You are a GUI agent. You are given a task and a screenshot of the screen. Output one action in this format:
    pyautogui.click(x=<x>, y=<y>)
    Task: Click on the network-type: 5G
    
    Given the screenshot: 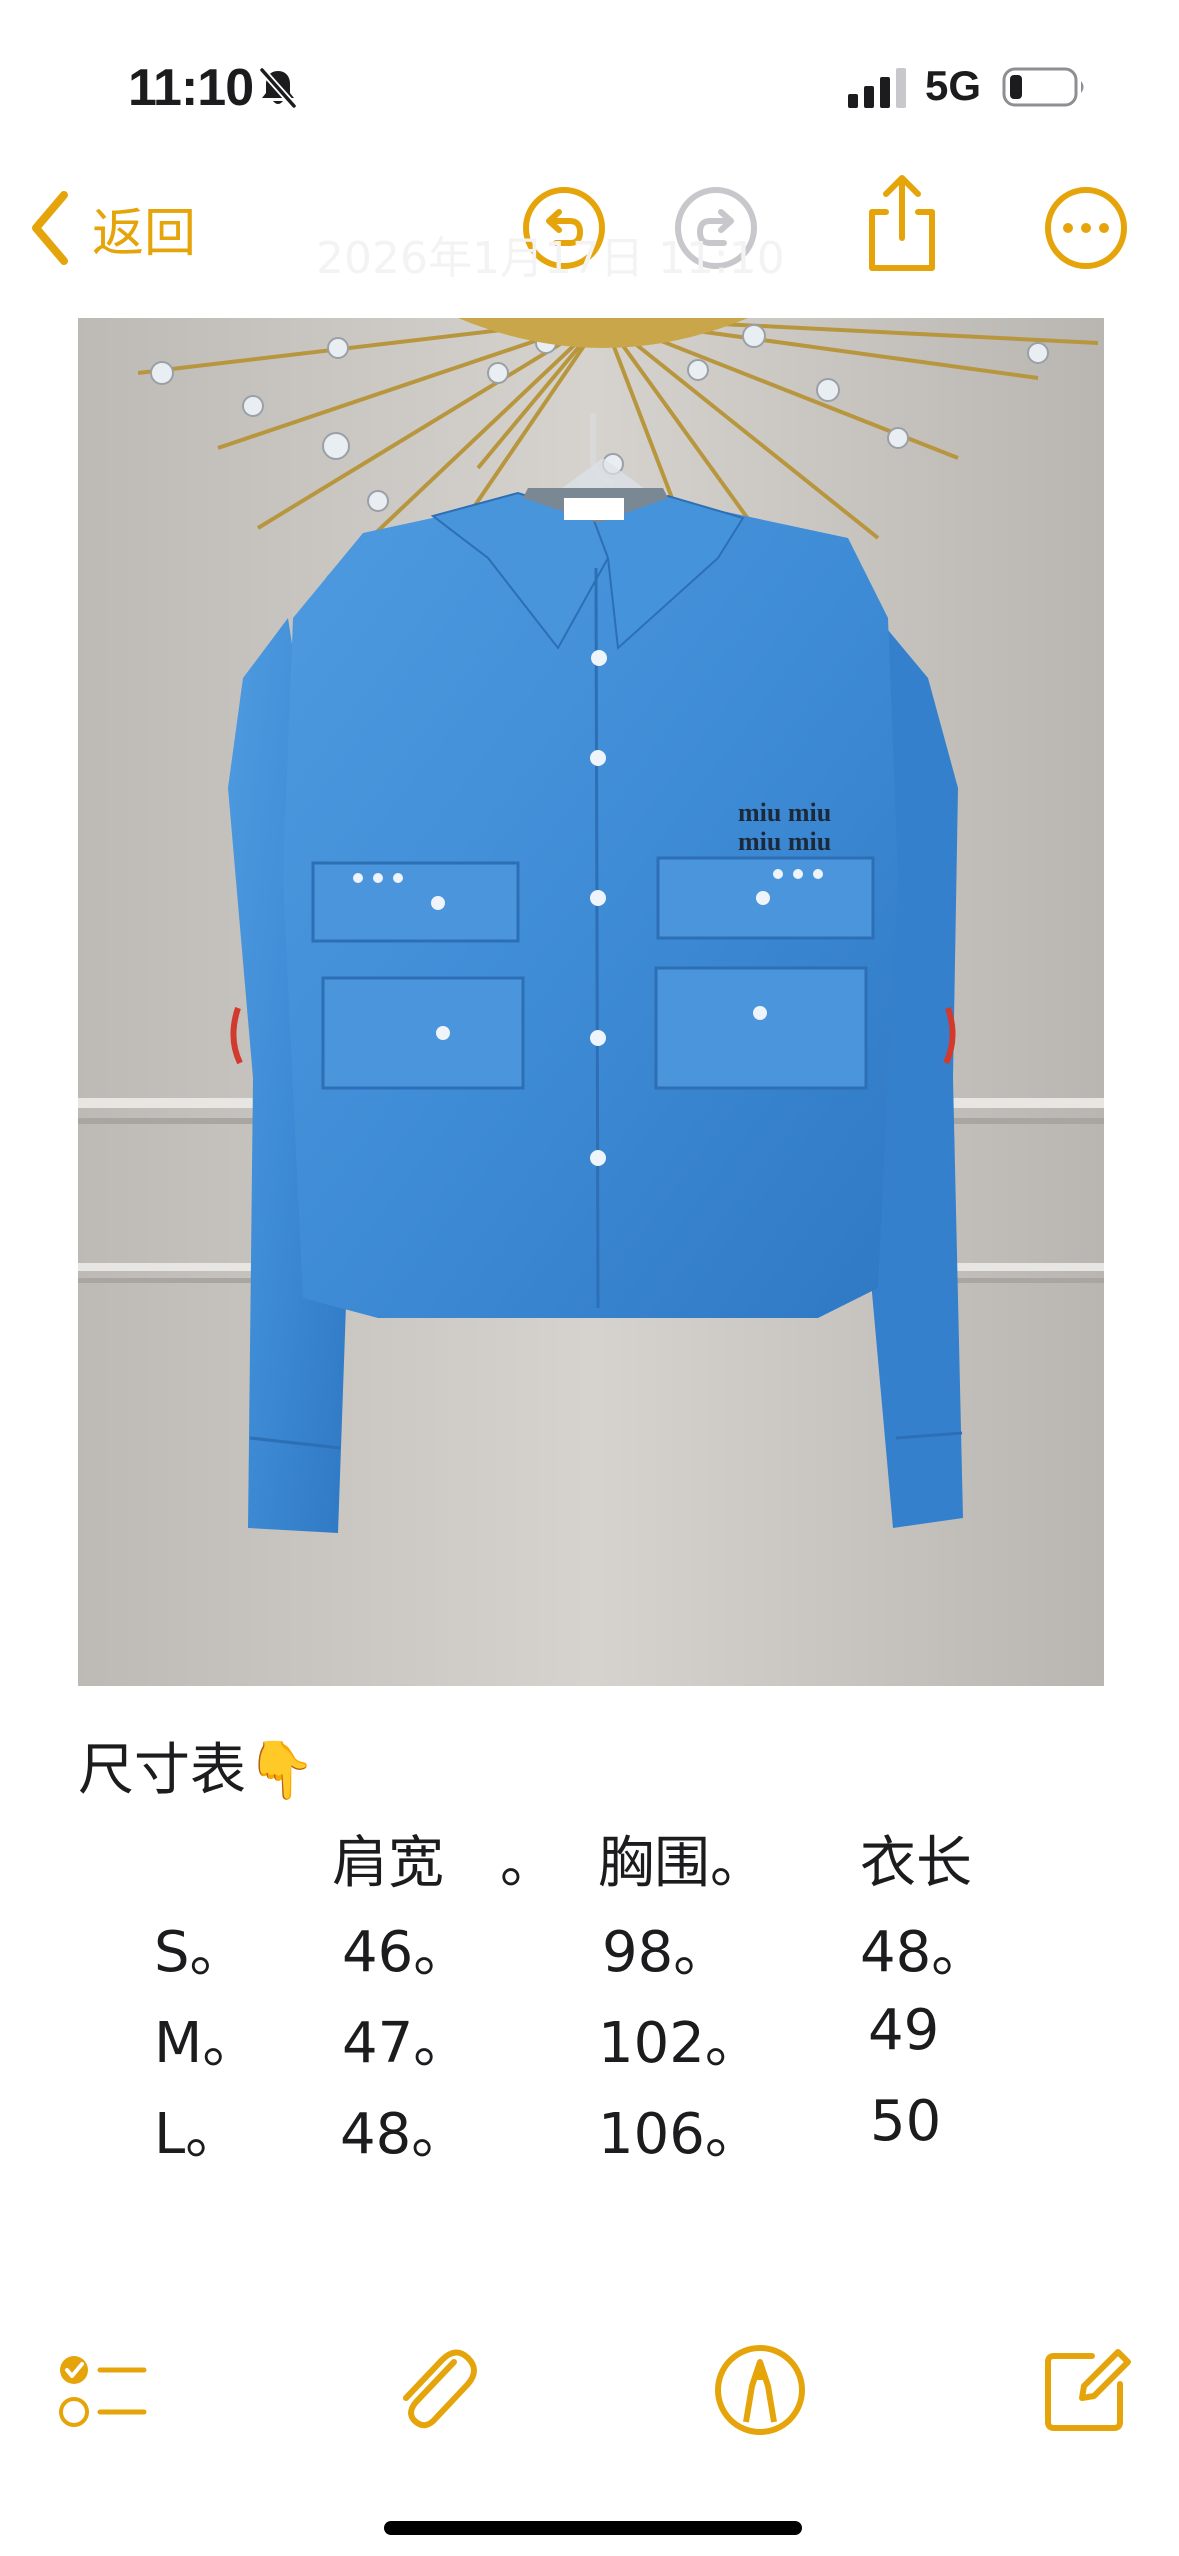 What is the action you would take?
    pyautogui.click(x=953, y=85)
    